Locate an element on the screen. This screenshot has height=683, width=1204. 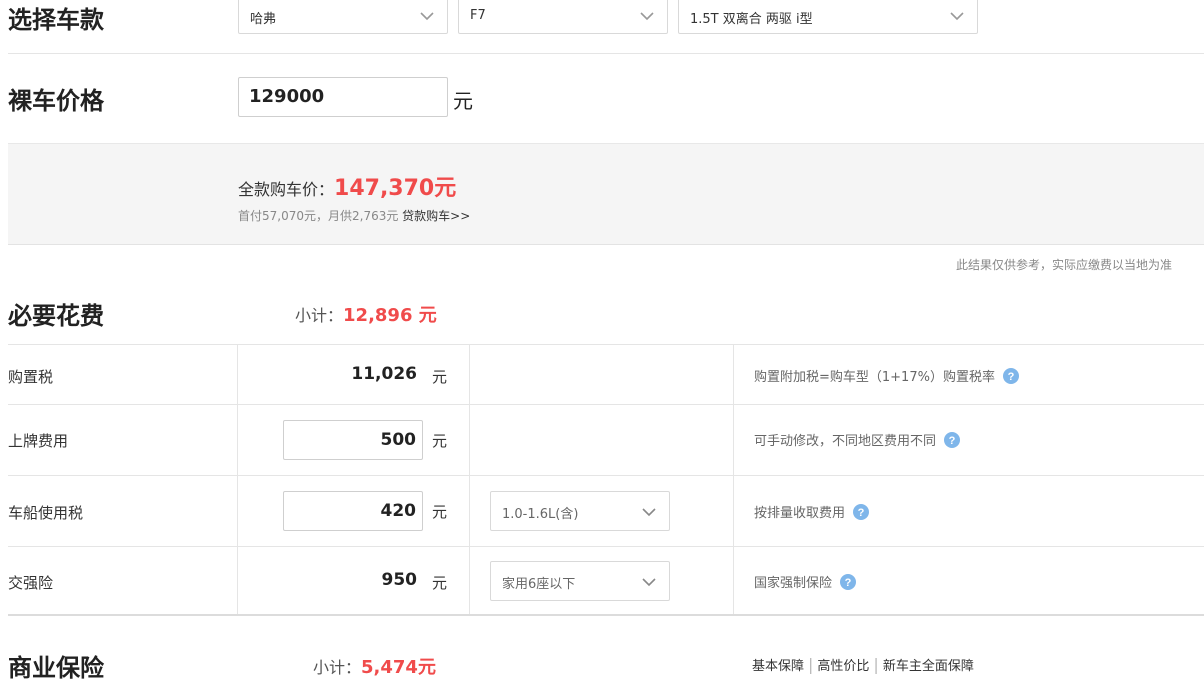
table-top-border is located at coordinates (606, 344).